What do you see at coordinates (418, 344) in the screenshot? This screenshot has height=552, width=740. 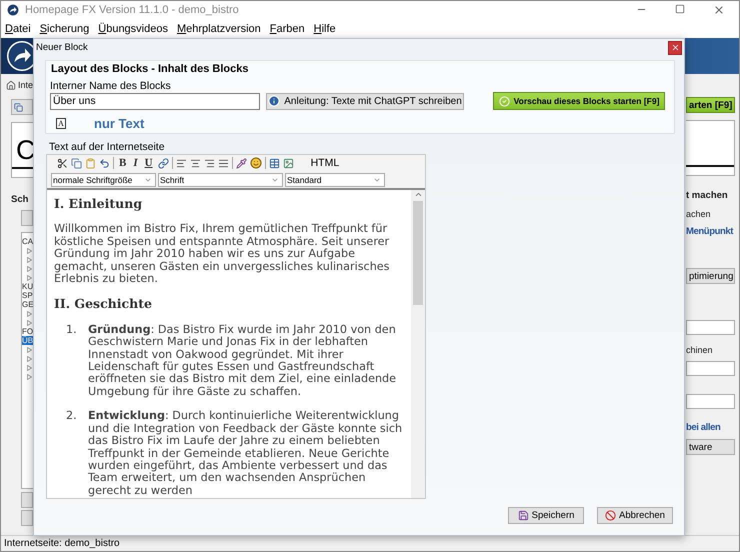 I see `scrollbar` at bounding box center [418, 344].